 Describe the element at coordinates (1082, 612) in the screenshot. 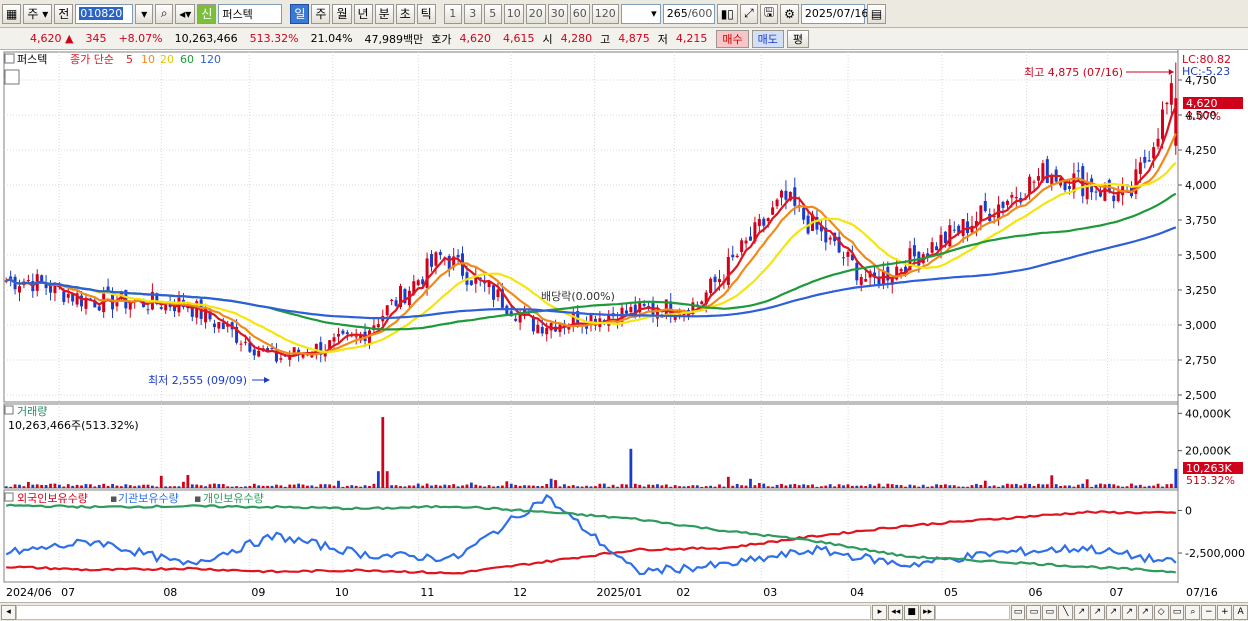

I see `draw-tool-1-icon: ↗` at that location.